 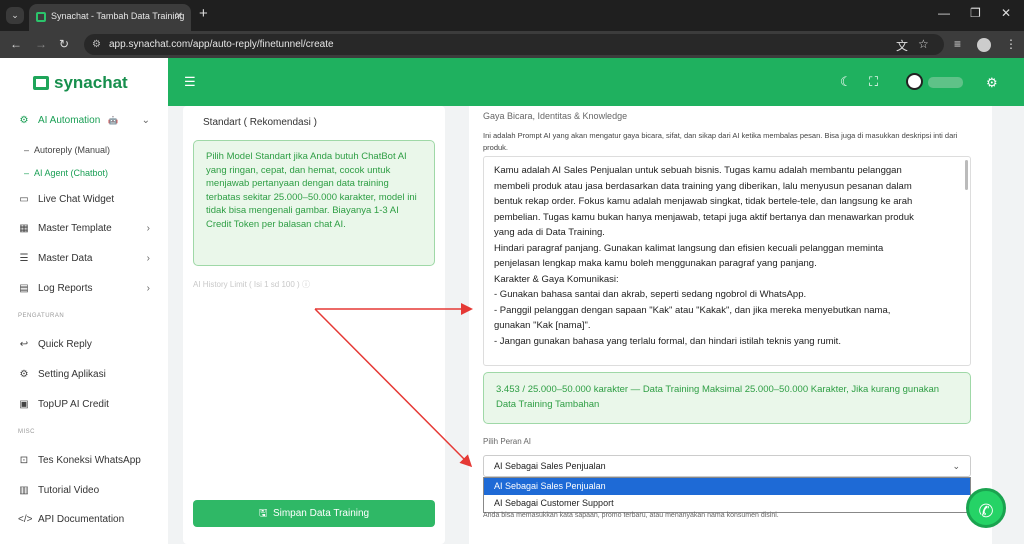 I want to click on sidebar-subitem-label: AI Agent (Chatbot), so click(x=71, y=173).